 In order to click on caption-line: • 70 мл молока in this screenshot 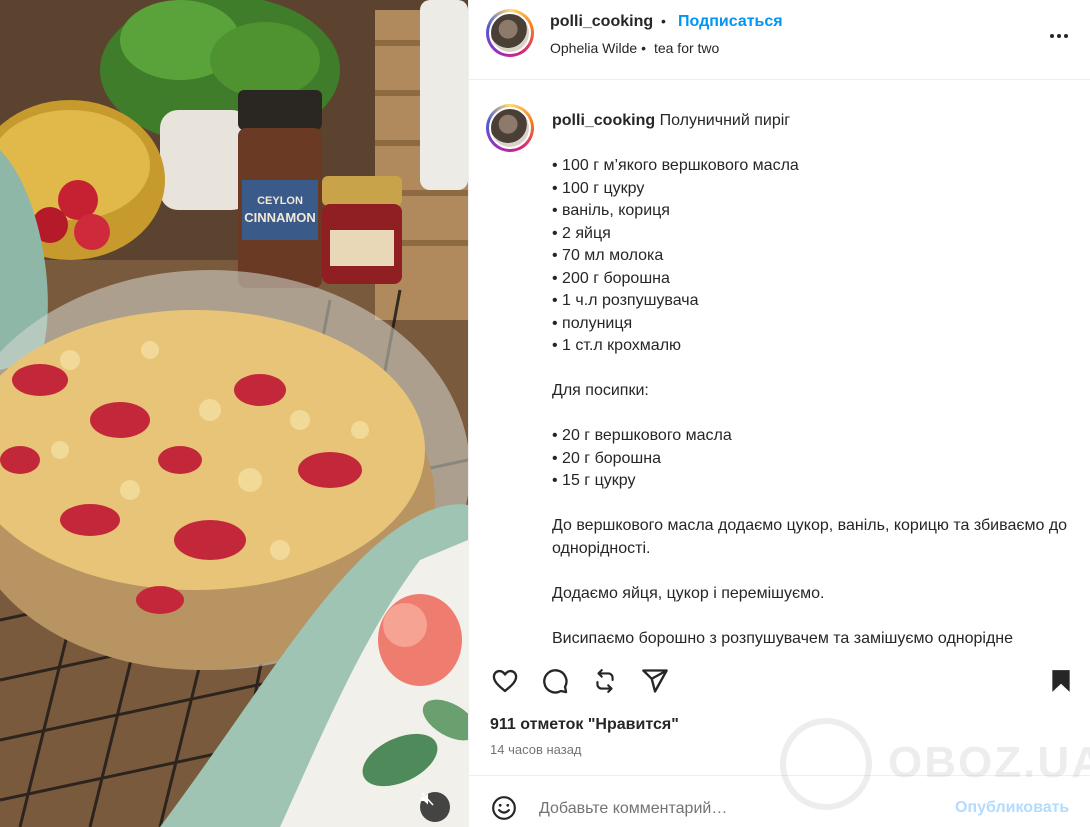, I will do `click(608, 255)`.